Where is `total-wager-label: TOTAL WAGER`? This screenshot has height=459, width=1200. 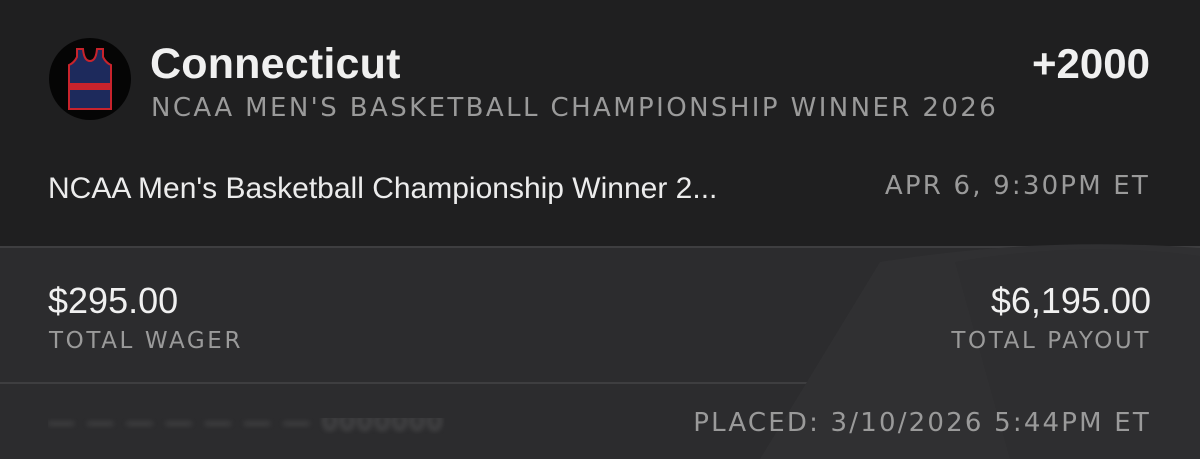
total-wager-label: TOTAL WAGER is located at coordinates (146, 341).